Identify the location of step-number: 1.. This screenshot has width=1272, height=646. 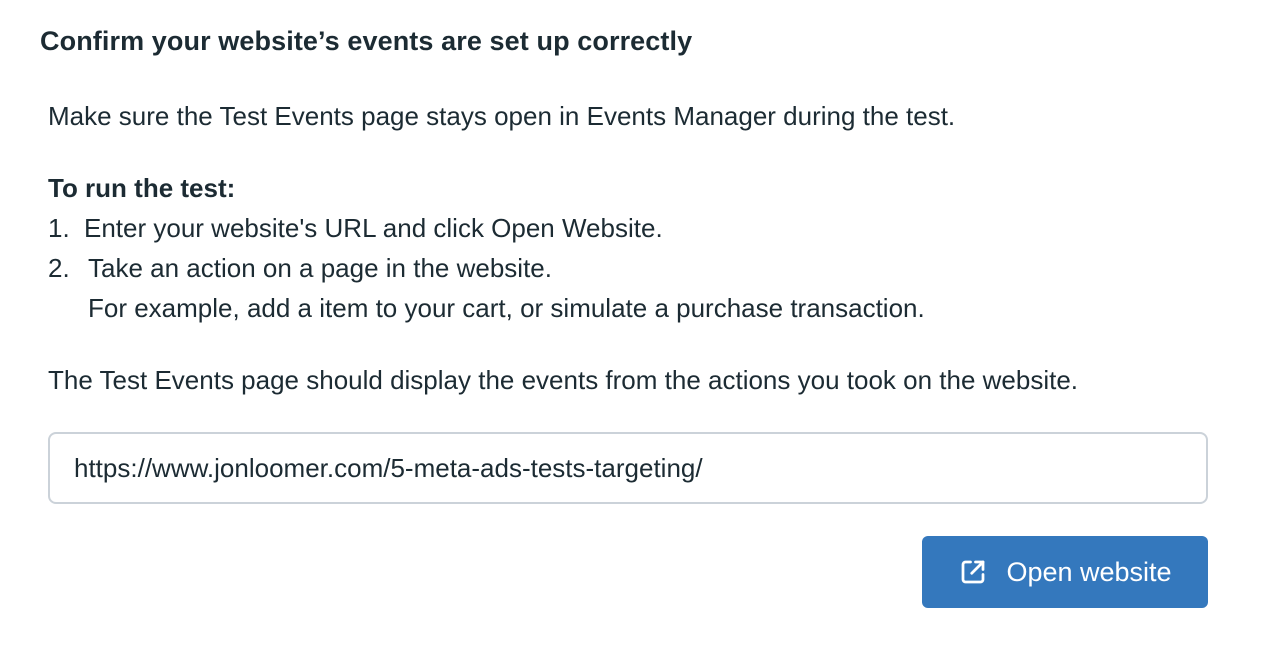
(59, 228).